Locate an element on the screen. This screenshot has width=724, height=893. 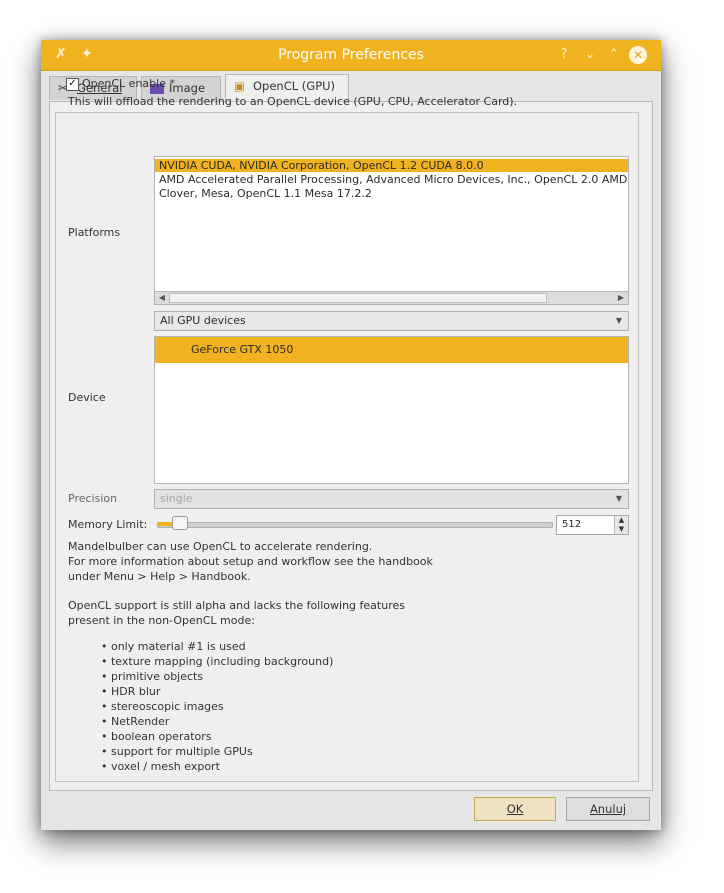
gpu-icon: ▣ is located at coordinates (239, 86).